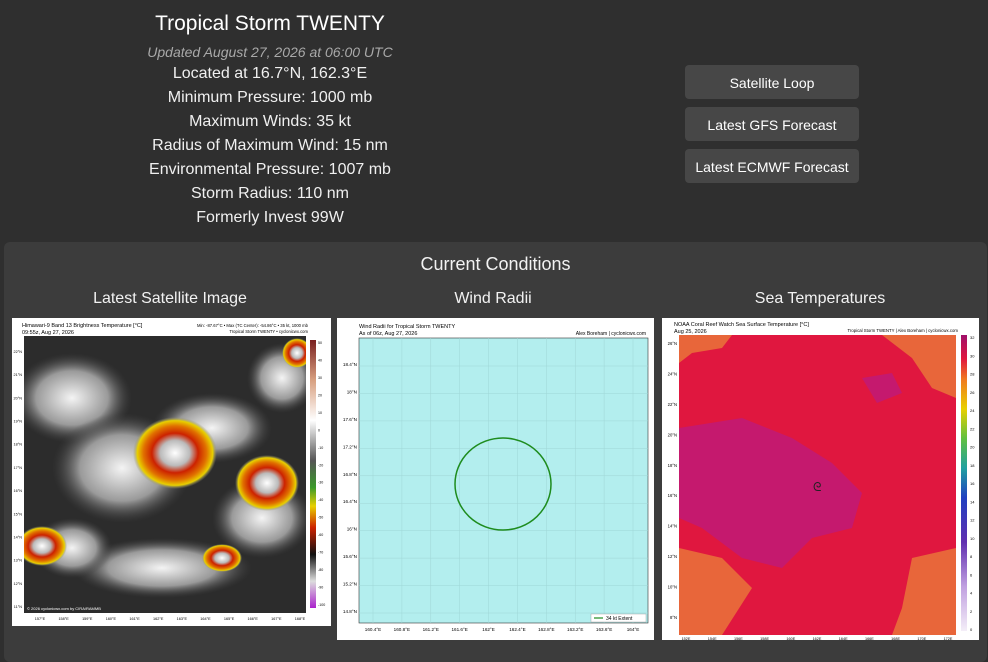 This screenshot has width=988, height=662. Describe the element at coordinates (350, 474) in the screenshot. I see `wind-lat-label: 16.8°N` at that location.